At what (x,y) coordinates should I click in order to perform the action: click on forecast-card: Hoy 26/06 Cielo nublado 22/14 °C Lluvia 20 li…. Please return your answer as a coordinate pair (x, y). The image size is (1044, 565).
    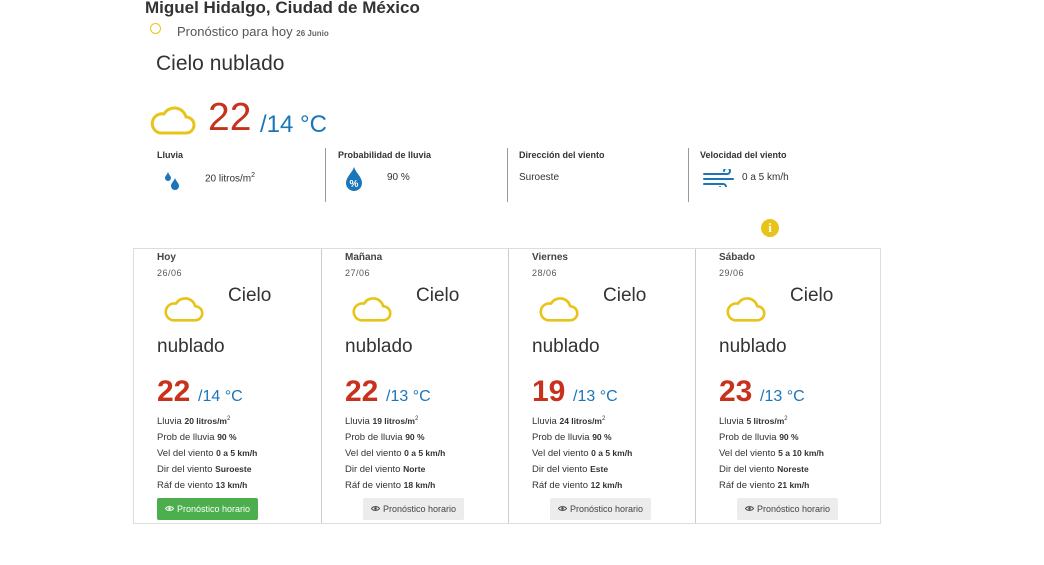
    Looking at the image, I should click on (227, 386).